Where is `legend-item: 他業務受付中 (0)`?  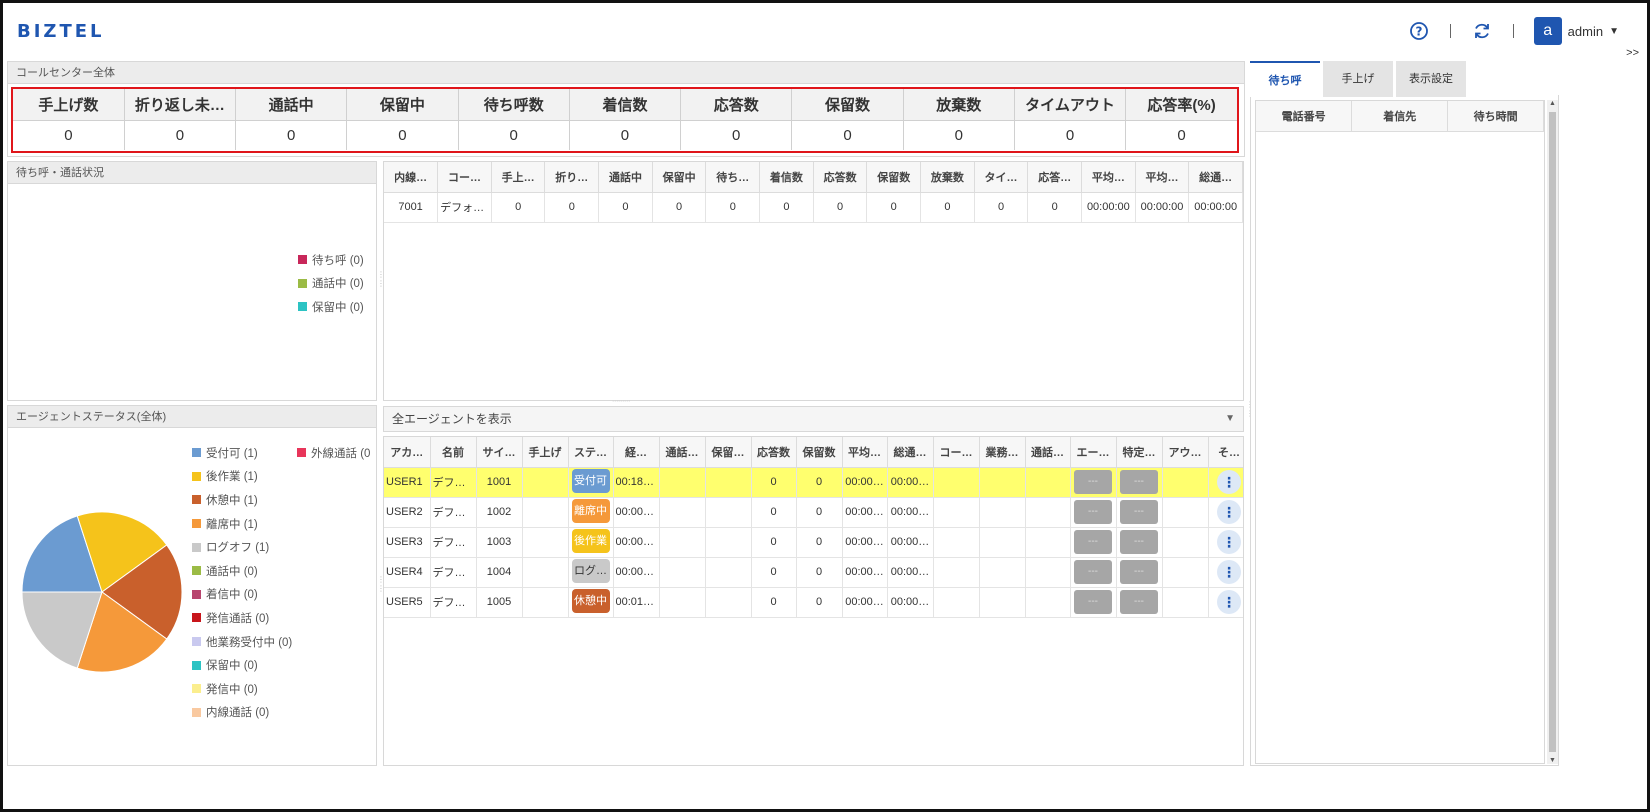 legend-item: 他業務受付中 (0) is located at coordinates (242, 642).